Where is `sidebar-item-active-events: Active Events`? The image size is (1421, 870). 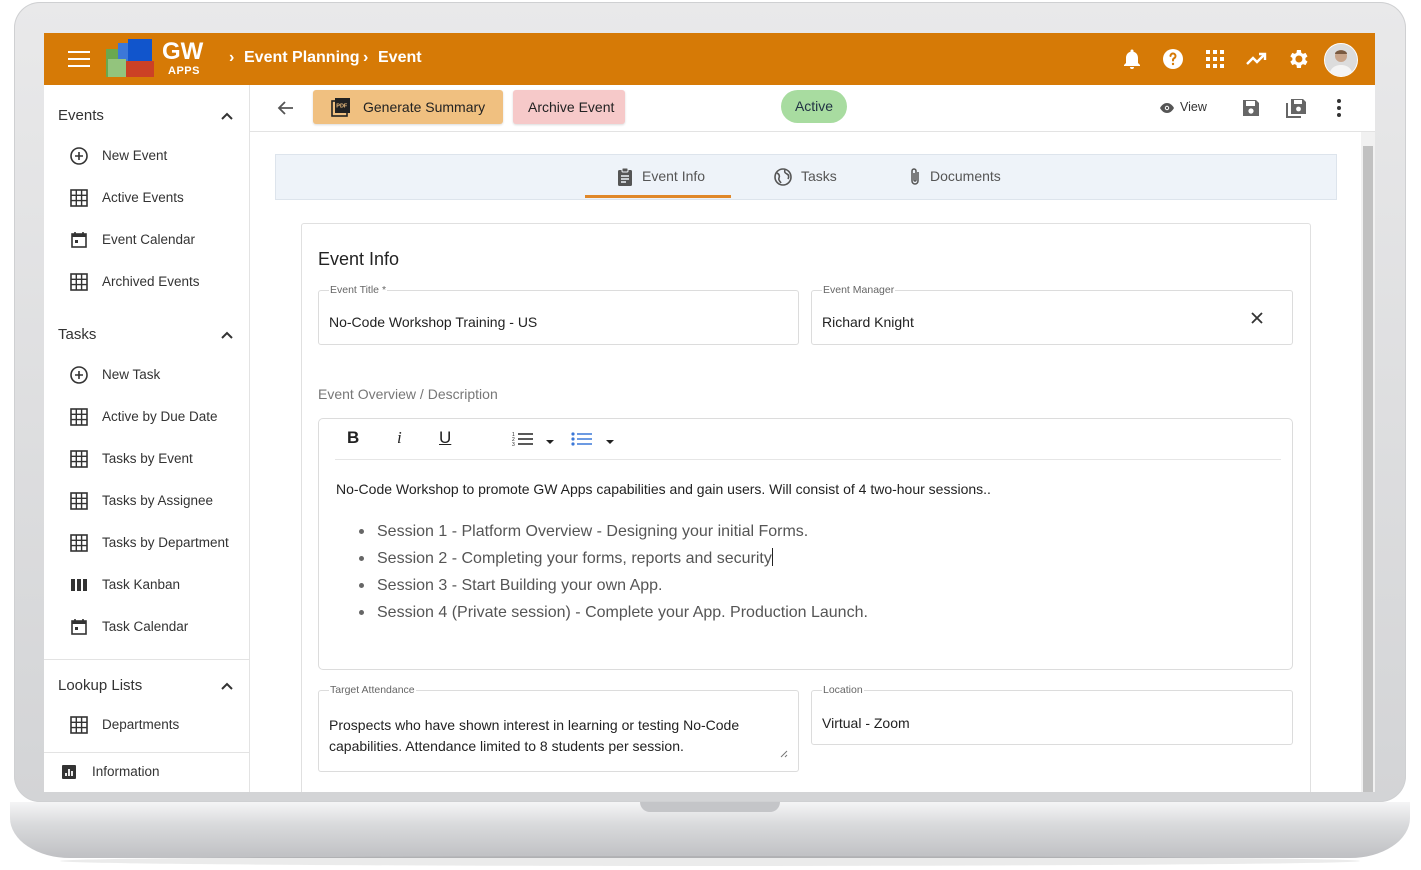 sidebar-item-active-events: Active Events is located at coordinates (146, 198).